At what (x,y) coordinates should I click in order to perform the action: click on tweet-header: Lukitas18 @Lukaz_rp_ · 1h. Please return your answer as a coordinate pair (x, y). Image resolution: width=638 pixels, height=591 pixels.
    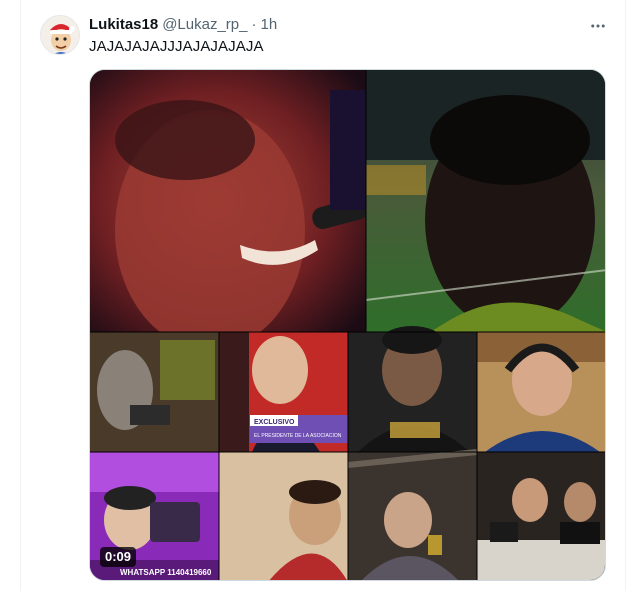
    Looking at the image, I should click on (183, 24).